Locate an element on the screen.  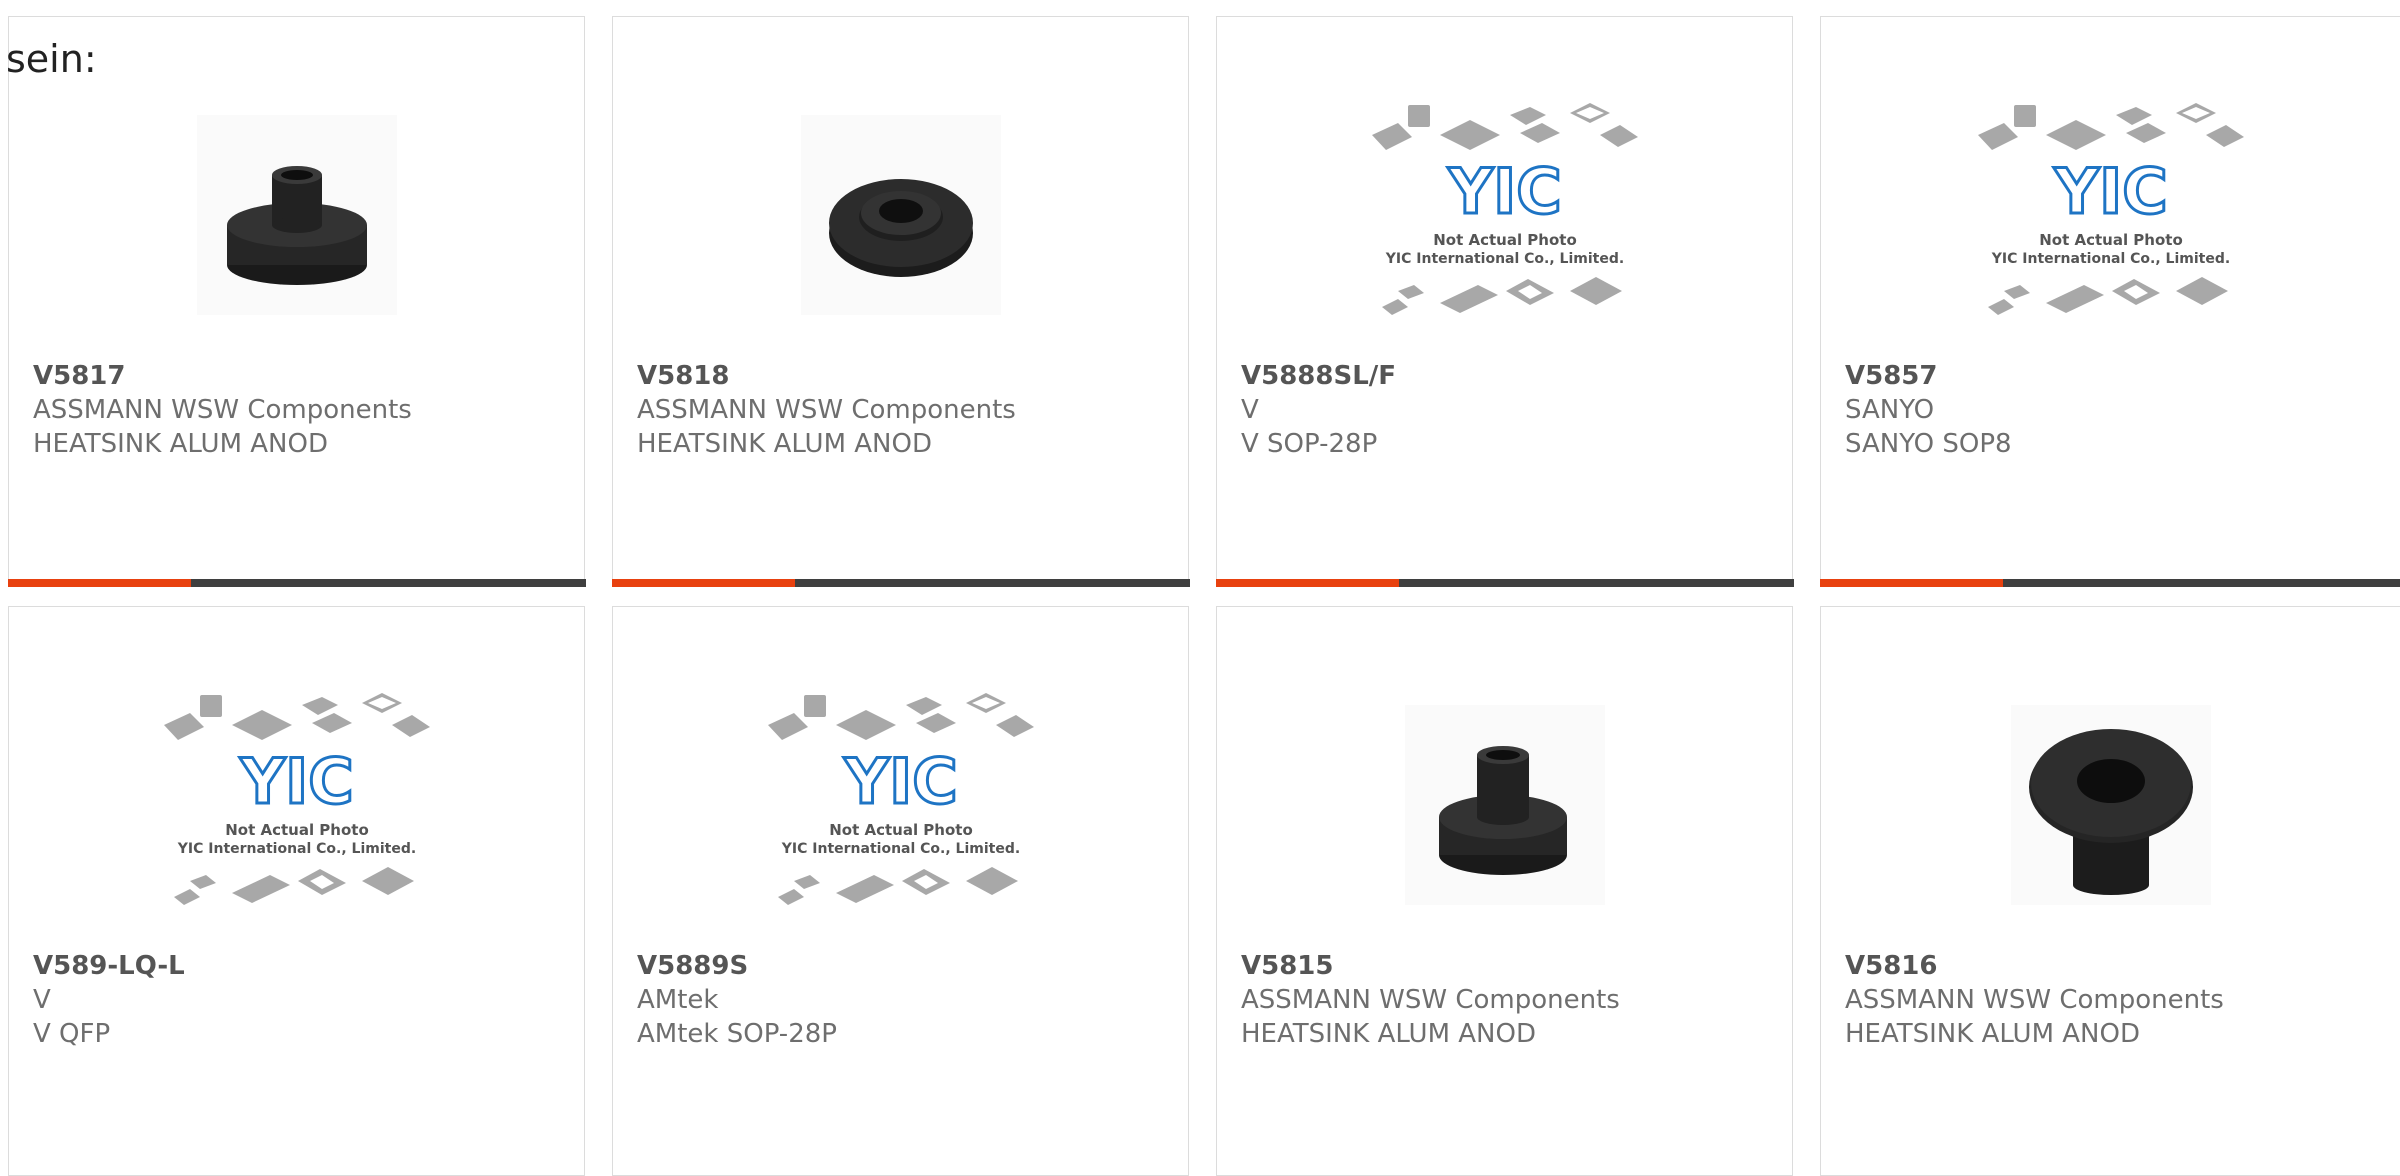
product-manufacturer: AMtek is located at coordinates (906, 1000).